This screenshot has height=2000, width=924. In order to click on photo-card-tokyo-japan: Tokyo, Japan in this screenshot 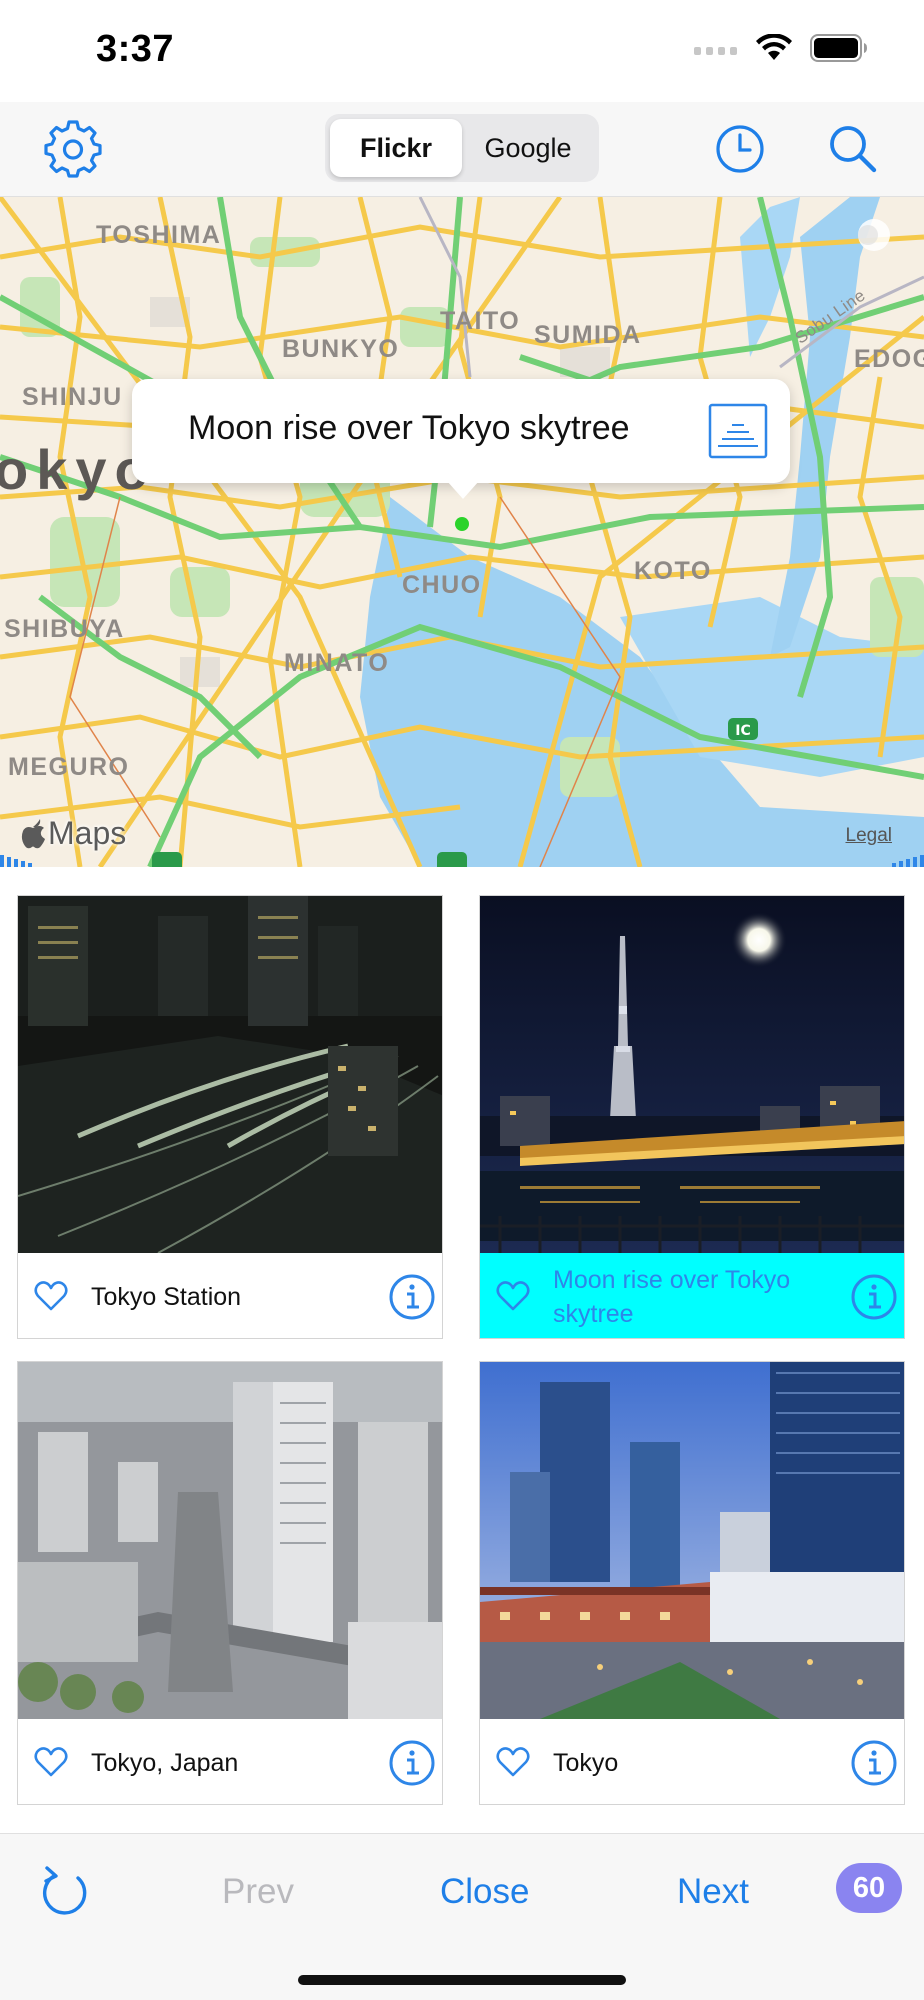, I will do `click(230, 1583)`.